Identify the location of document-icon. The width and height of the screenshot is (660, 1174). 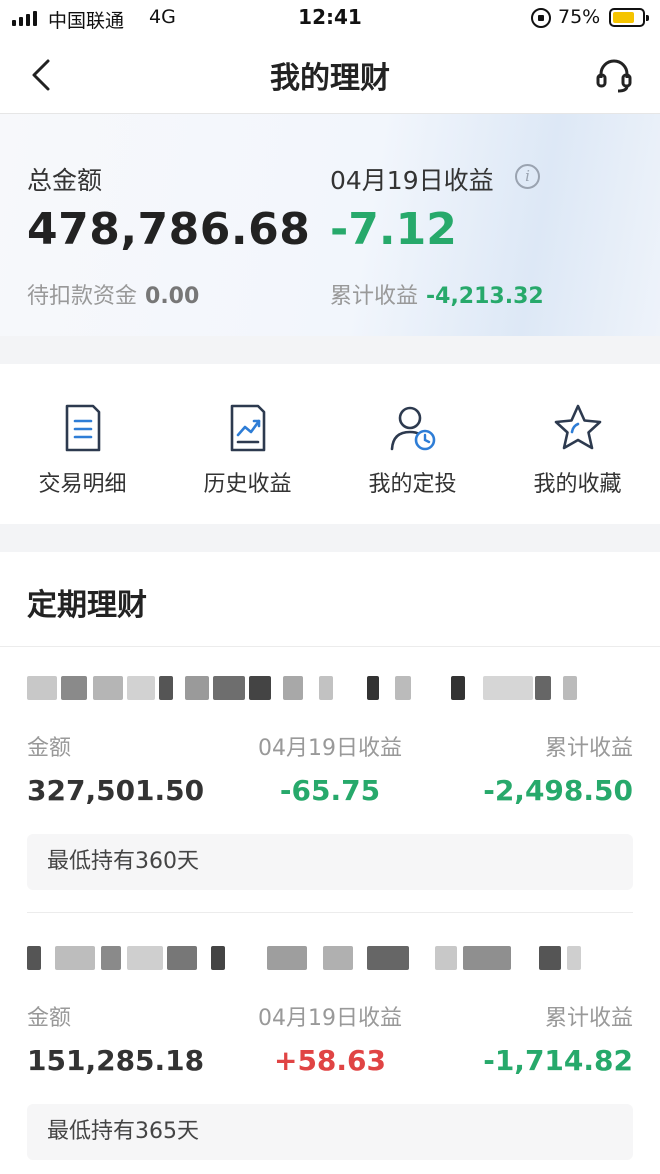
(82, 428).